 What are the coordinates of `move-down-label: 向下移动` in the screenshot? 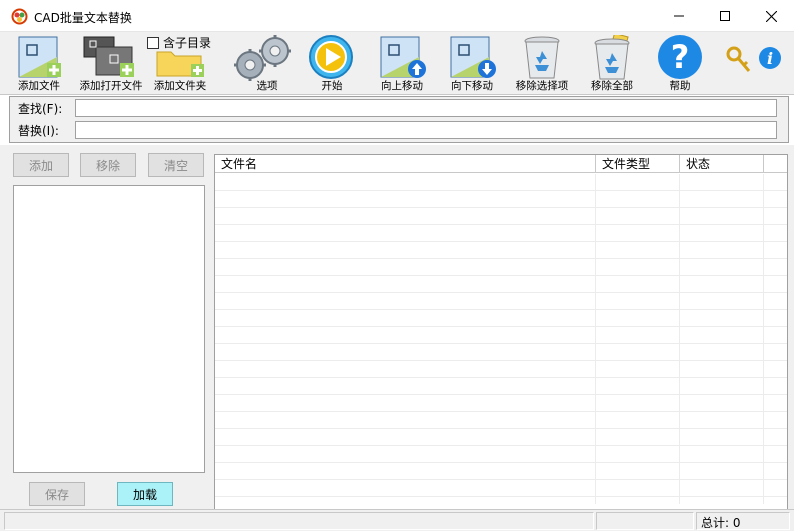 It's located at (472, 86).